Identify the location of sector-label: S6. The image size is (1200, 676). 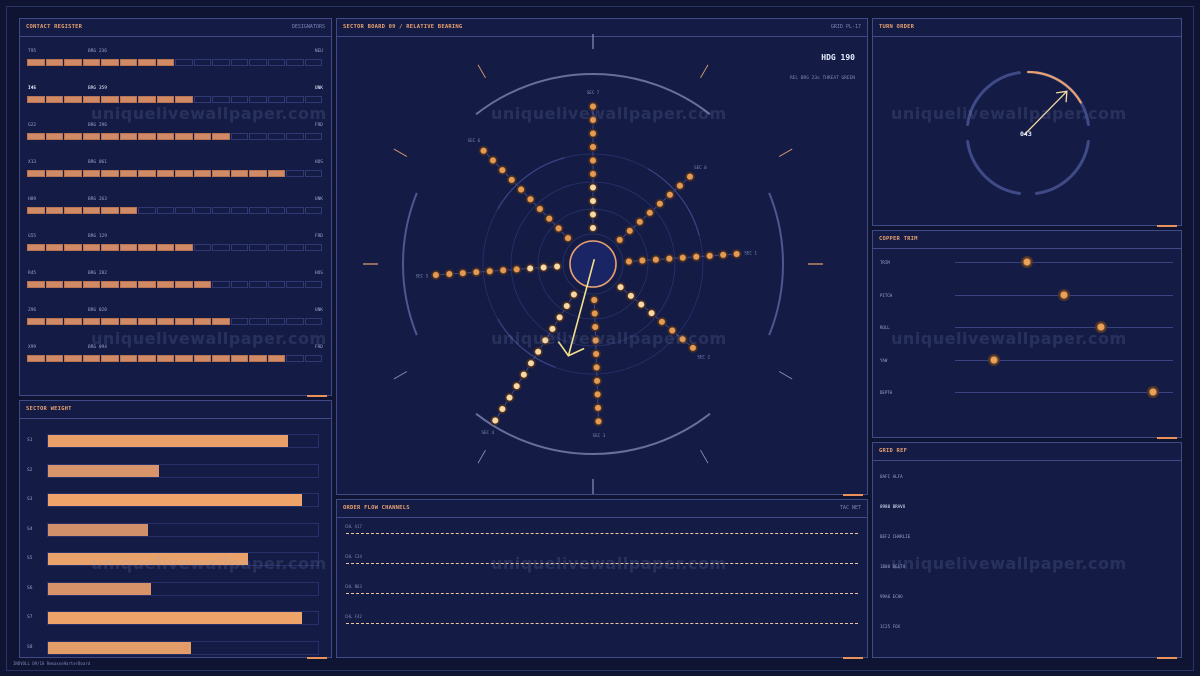
(30, 588).